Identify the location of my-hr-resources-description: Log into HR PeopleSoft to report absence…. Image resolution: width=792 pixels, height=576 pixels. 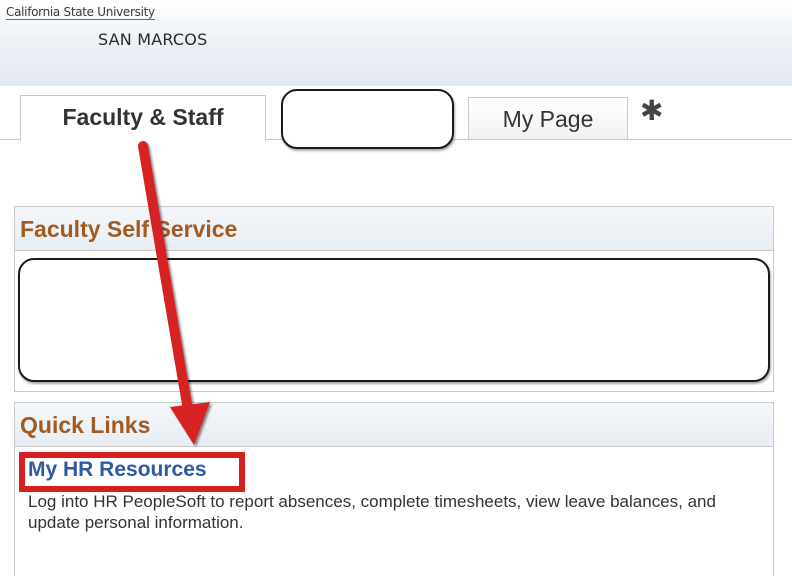
(372, 512).